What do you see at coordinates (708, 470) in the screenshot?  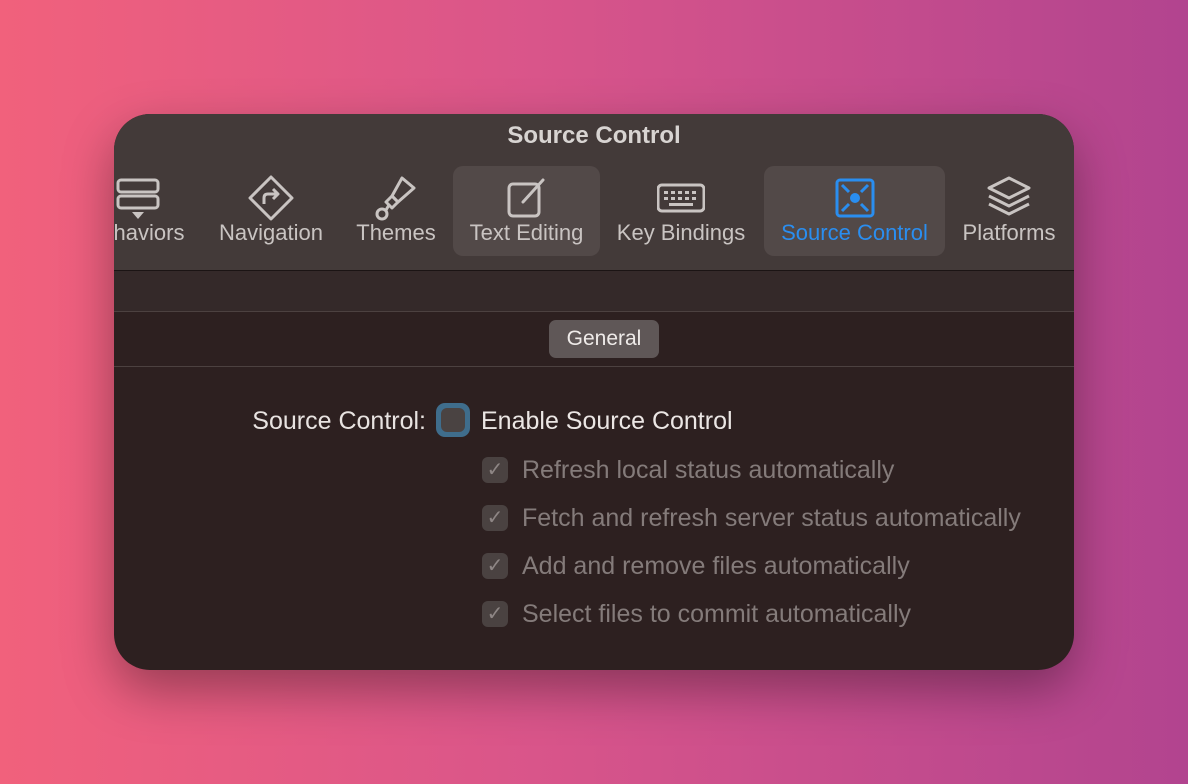 I see `option-label: Refresh local status automatically` at bounding box center [708, 470].